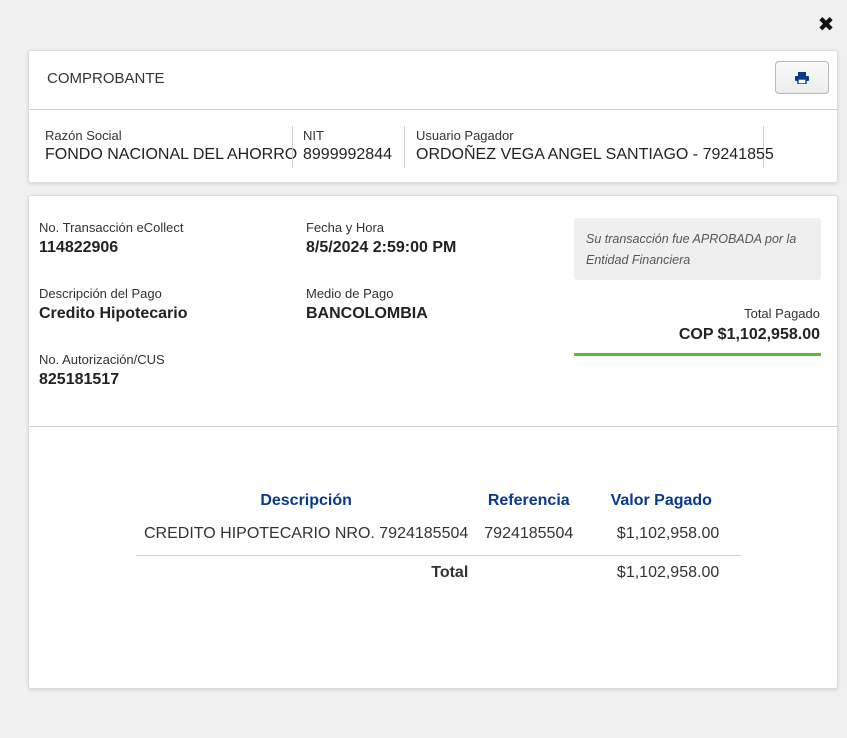 This screenshot has height=738, width=847. What do you see at coordinates (306, 500) in the screenshot?
I see `header-descripcion: Descripción` at bounding box center [306, 500].